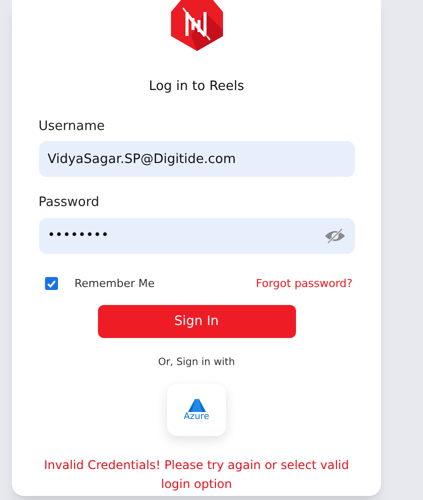  Describe the element at coordinates (197, 321) in the screenshot. I see `sign-in-button: Sign In` at that location.